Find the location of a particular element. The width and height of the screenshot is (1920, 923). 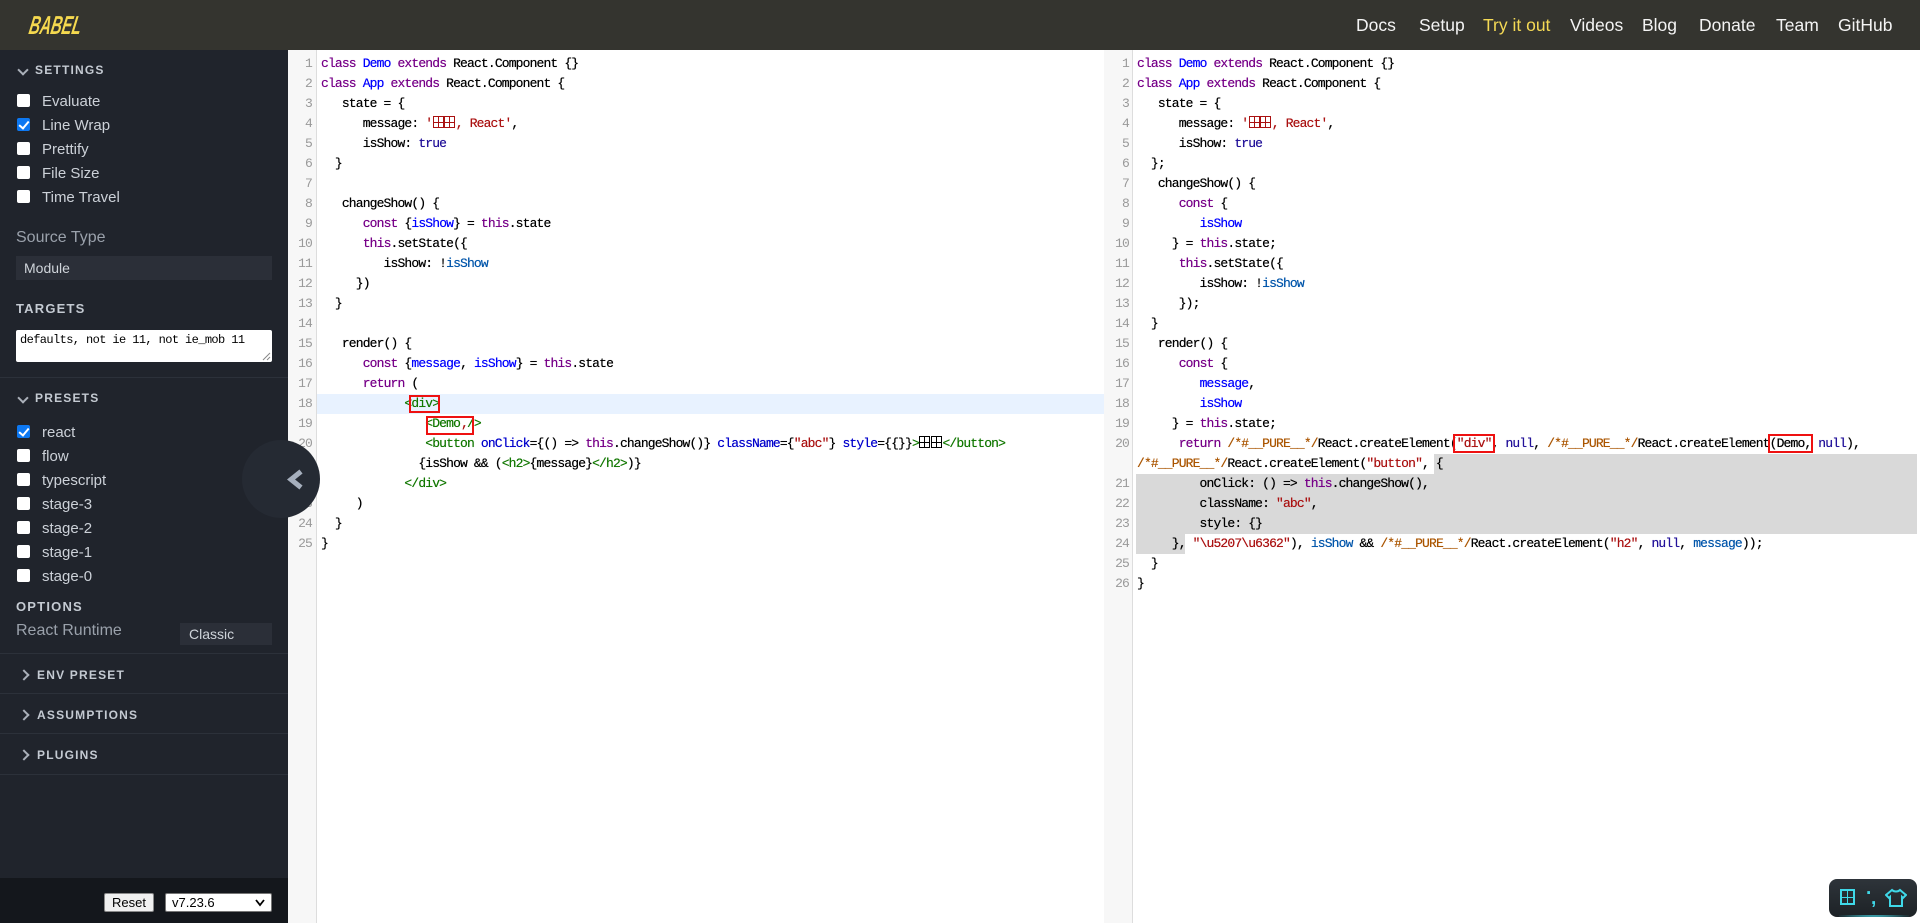

svg-text: BABEL is located at coordinates (56, 25).